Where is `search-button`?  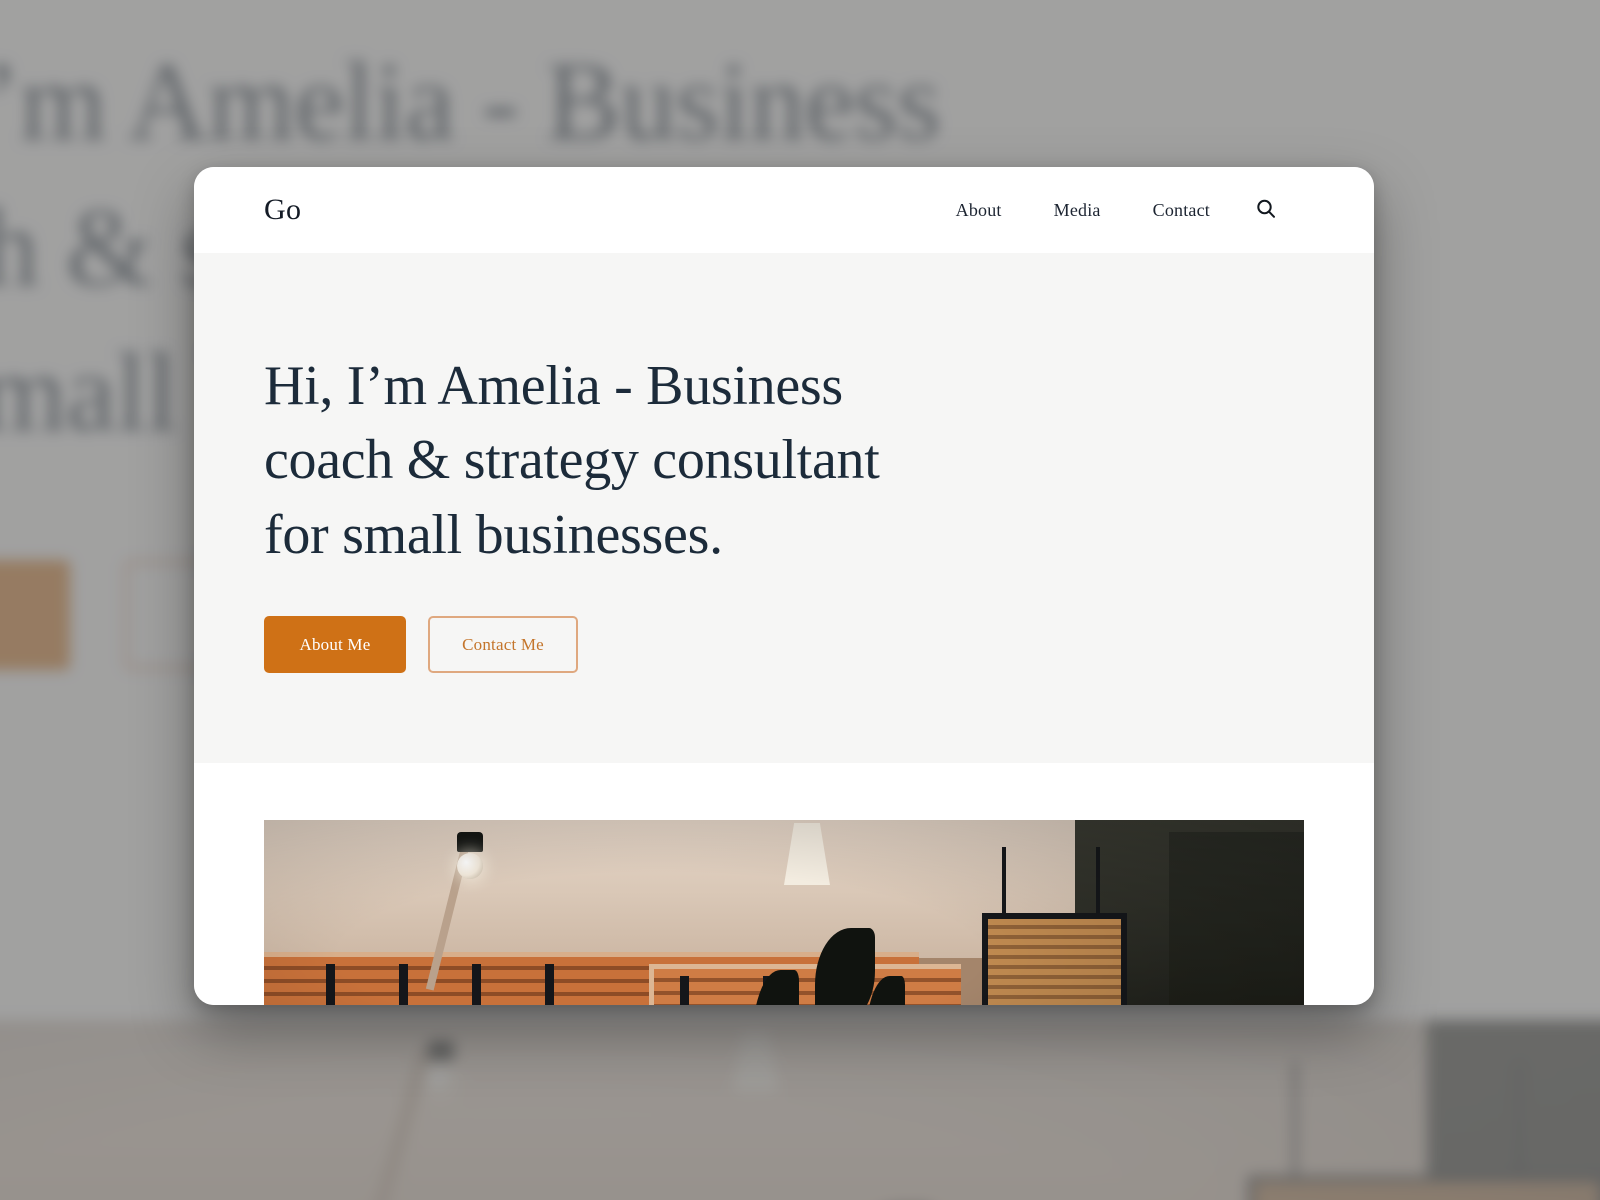
search-button is located at coordinates (1266, 210).